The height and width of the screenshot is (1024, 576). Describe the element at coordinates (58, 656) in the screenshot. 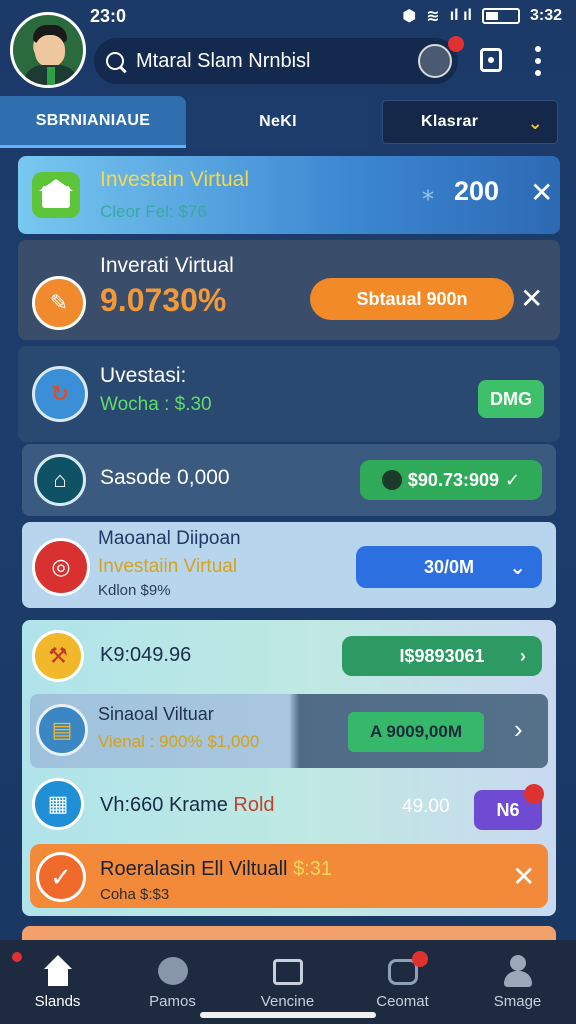

I see `hammer-icon: ⚒` at that location.